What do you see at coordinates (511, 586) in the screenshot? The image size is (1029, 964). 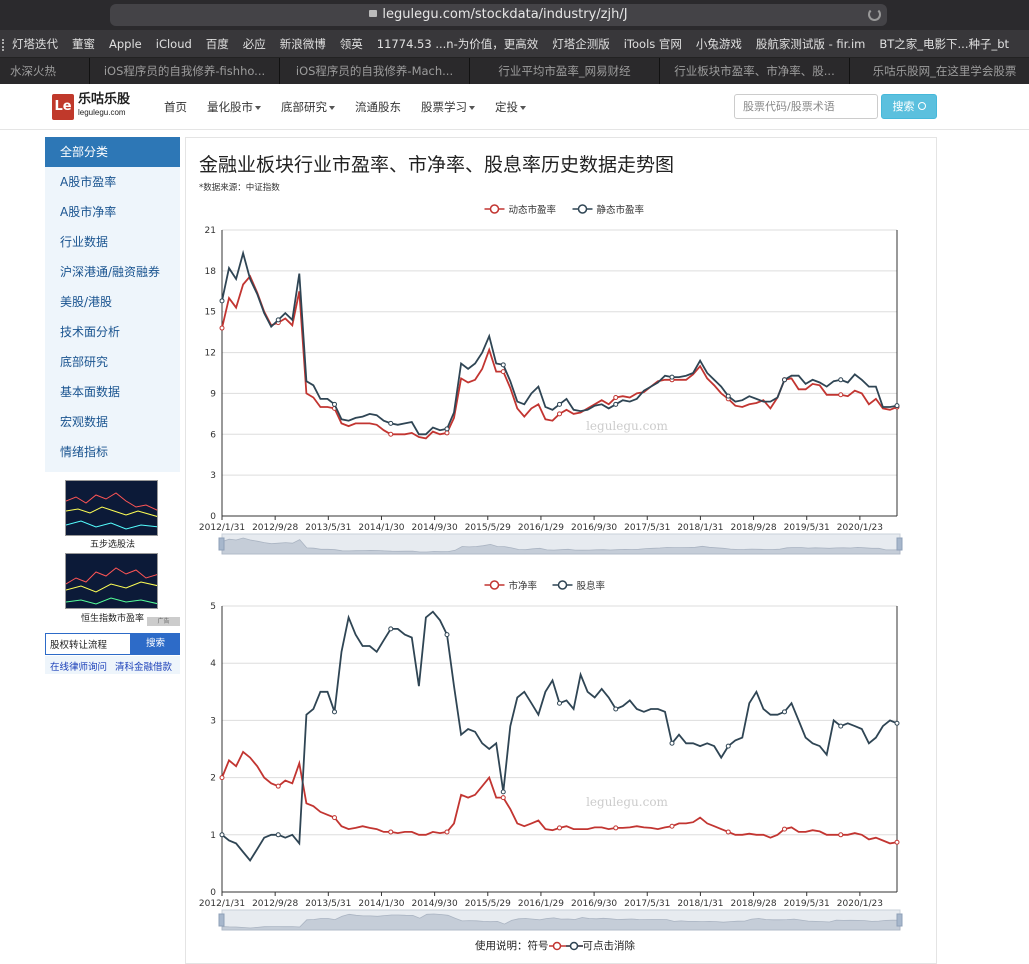 I see `legend-item: 市净率` at bounding box center [511, 586].